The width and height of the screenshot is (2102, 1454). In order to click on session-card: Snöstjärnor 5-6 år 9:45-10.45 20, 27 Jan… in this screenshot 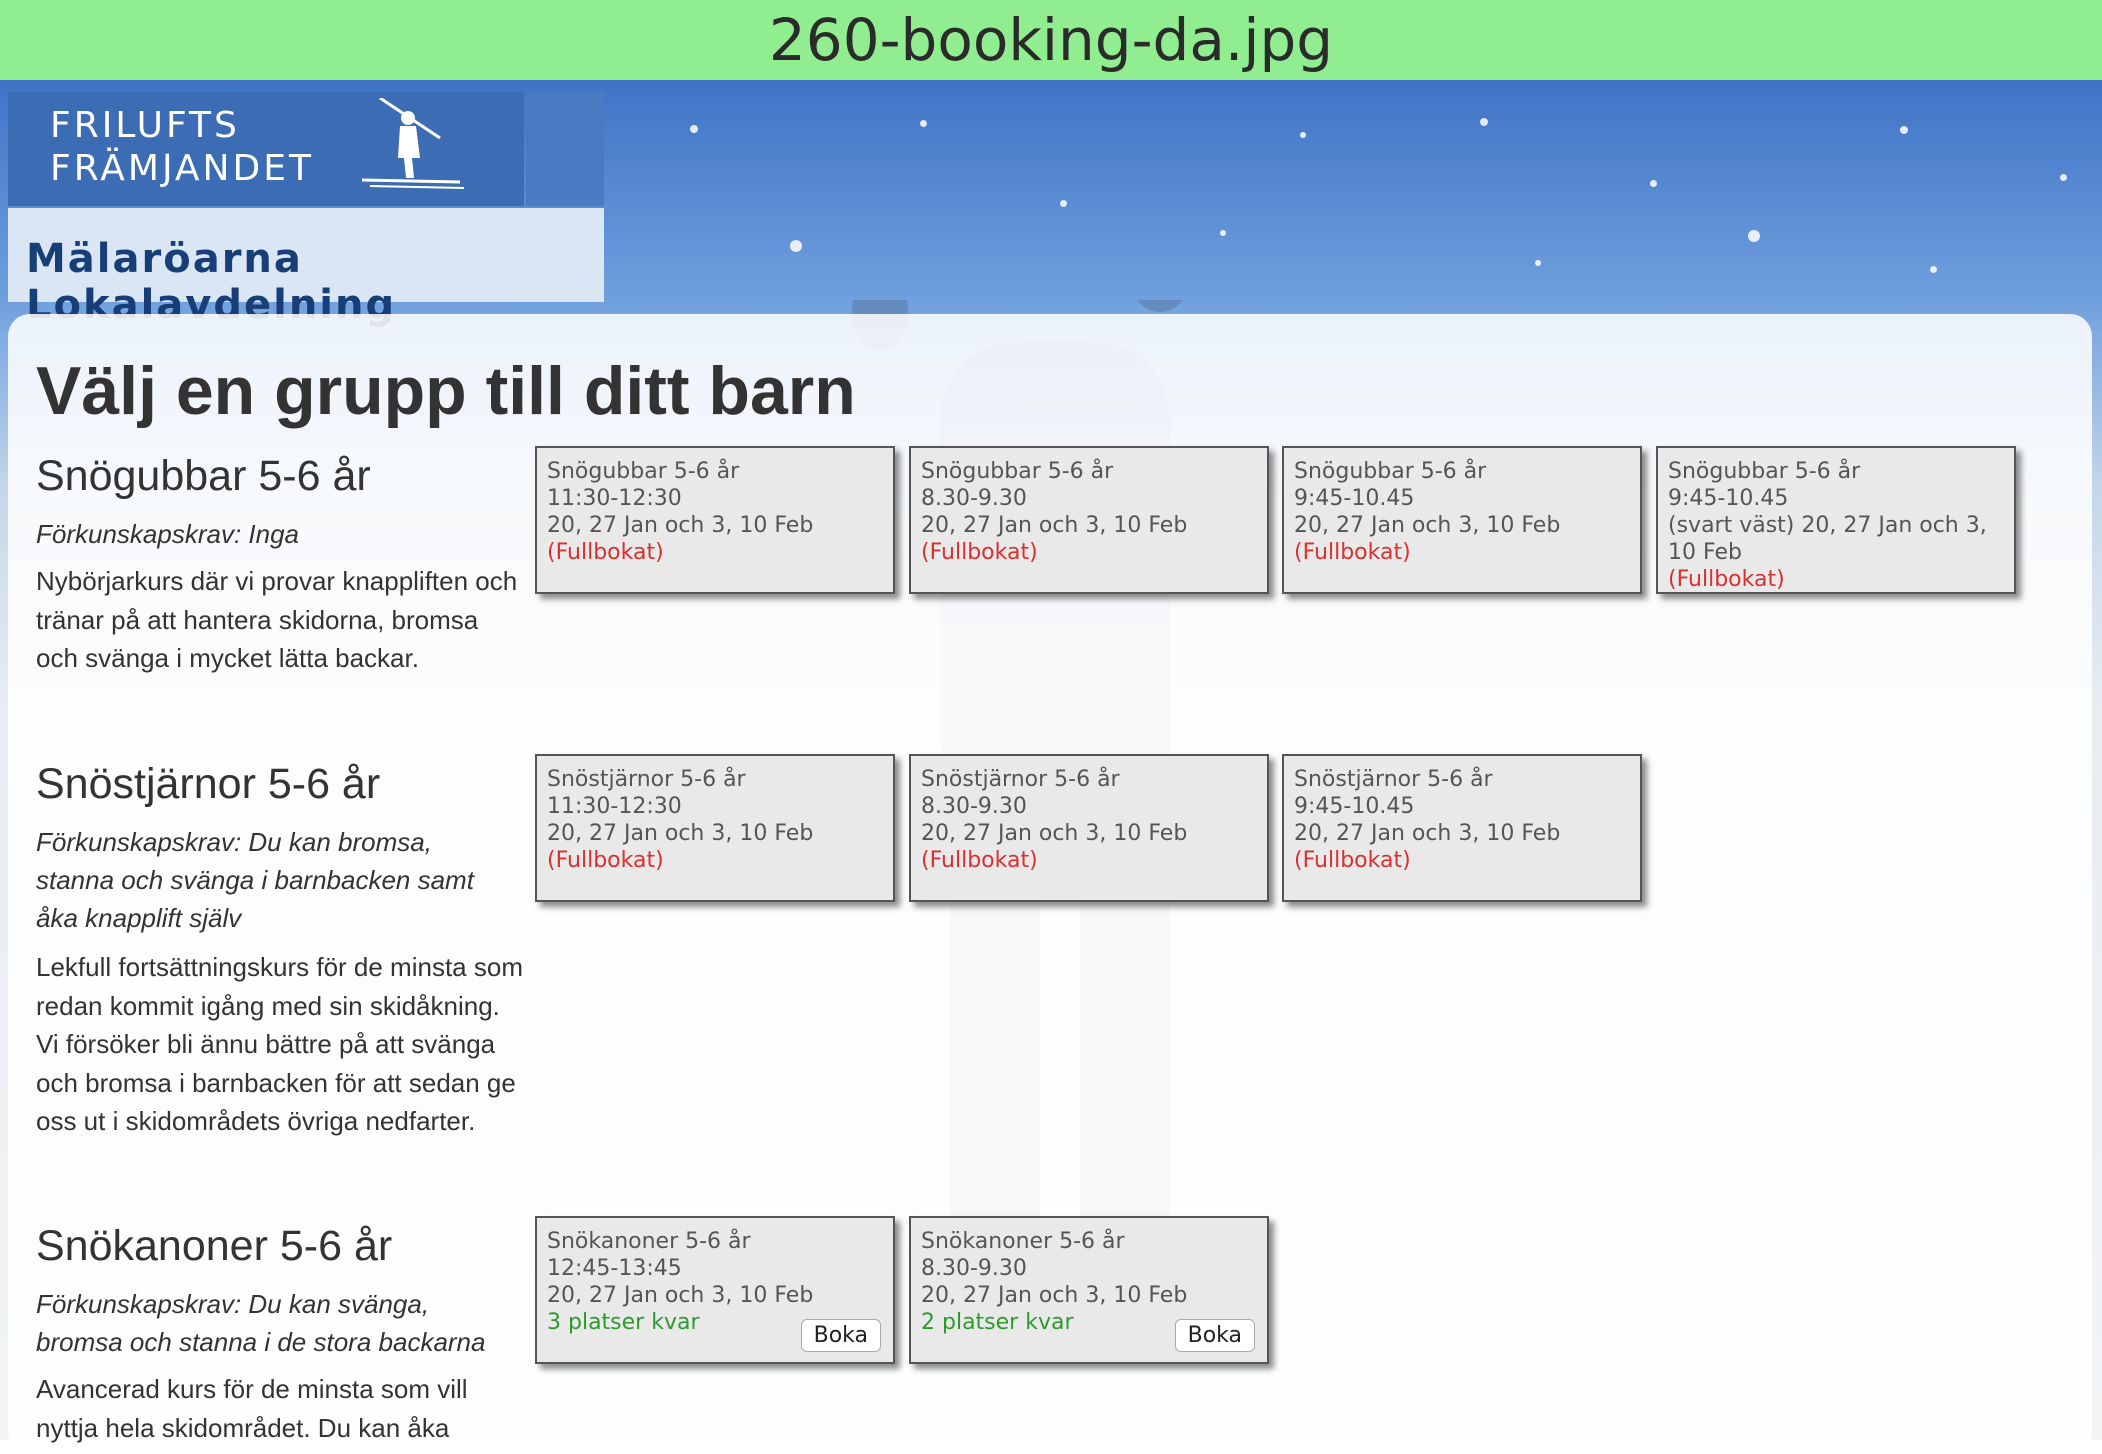, I will do `click(1462, 828)`.